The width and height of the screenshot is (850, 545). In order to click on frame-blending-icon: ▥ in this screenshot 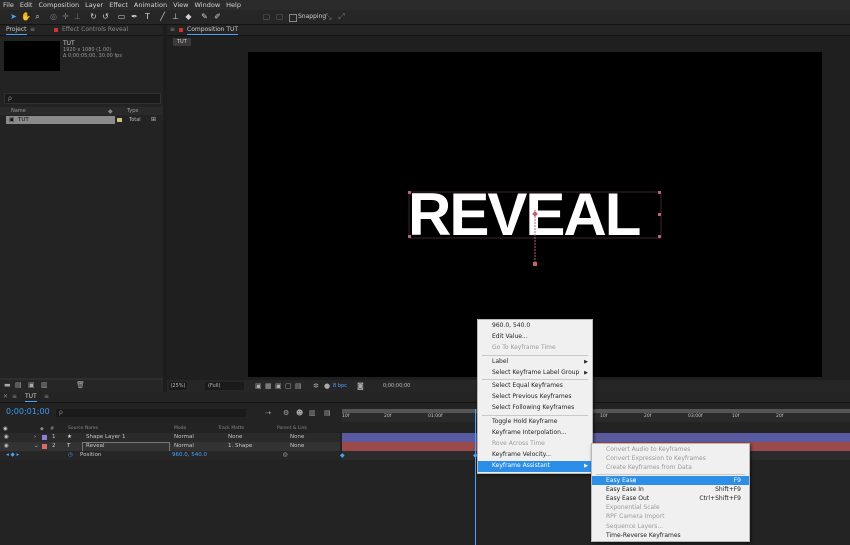, I will do `click(312, 413)`.